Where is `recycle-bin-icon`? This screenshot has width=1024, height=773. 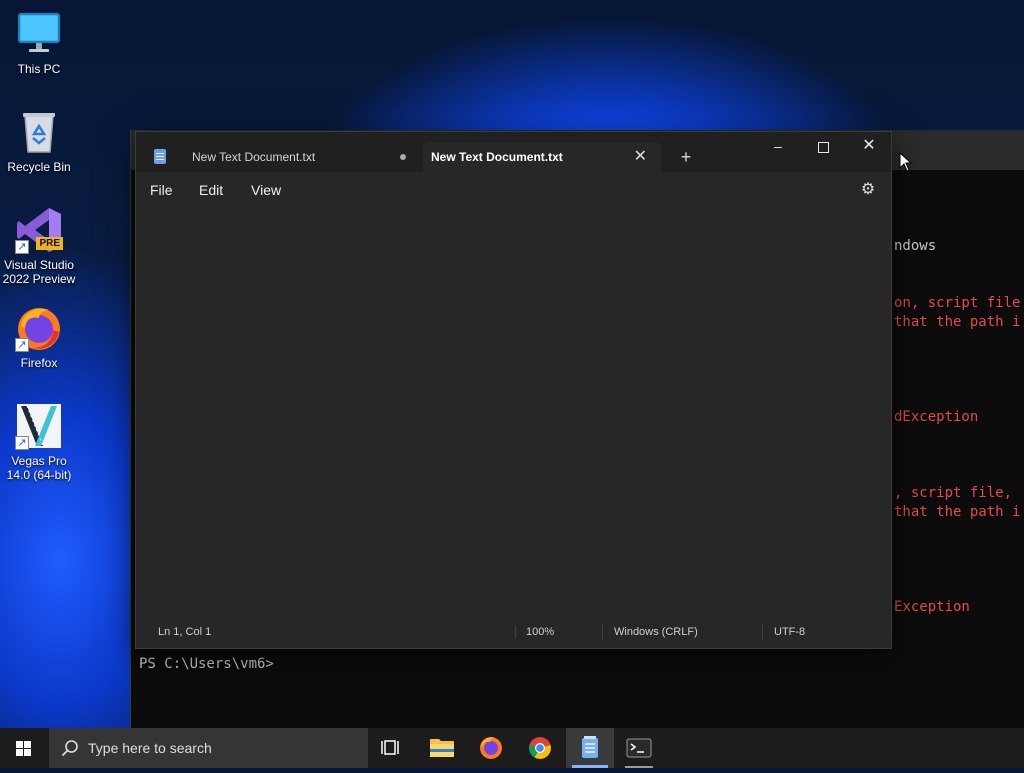
recycle-bin-icon is located at coordinates (39, 132).